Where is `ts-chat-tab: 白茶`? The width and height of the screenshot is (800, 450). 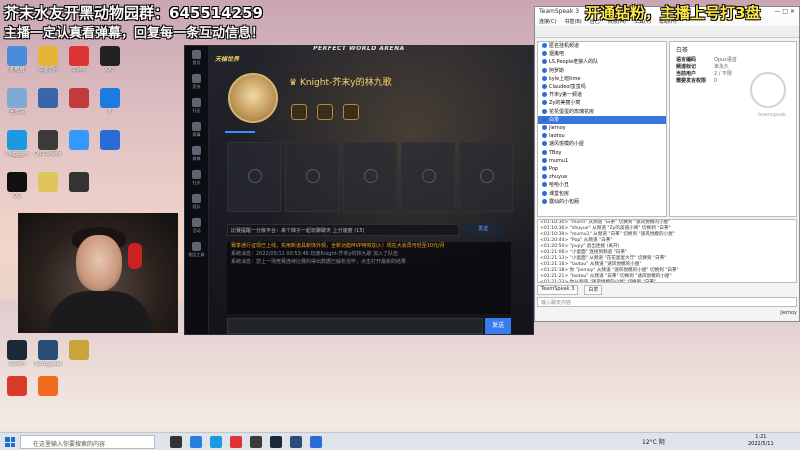
ts-chat-tab: 白茶 is located at coordinates (593, 290).